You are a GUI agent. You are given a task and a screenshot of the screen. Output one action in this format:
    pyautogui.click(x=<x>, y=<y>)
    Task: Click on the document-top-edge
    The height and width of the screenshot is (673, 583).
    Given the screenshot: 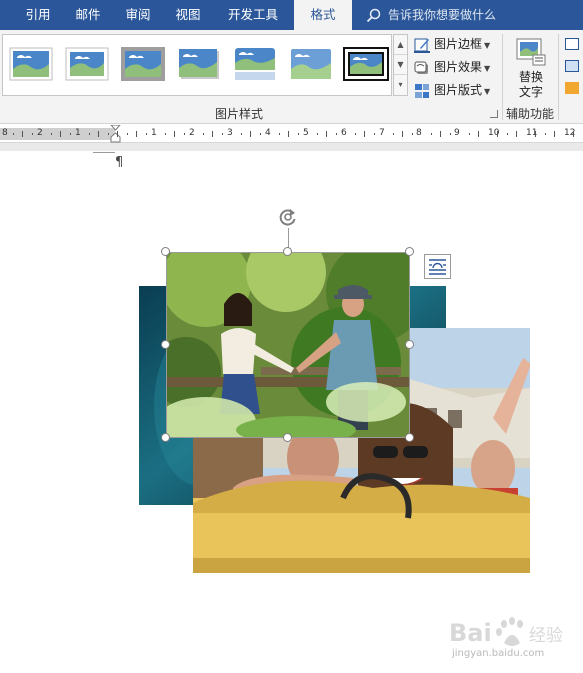 What is the action you would take?
    pyautogui.click(x=291, y=147)
    